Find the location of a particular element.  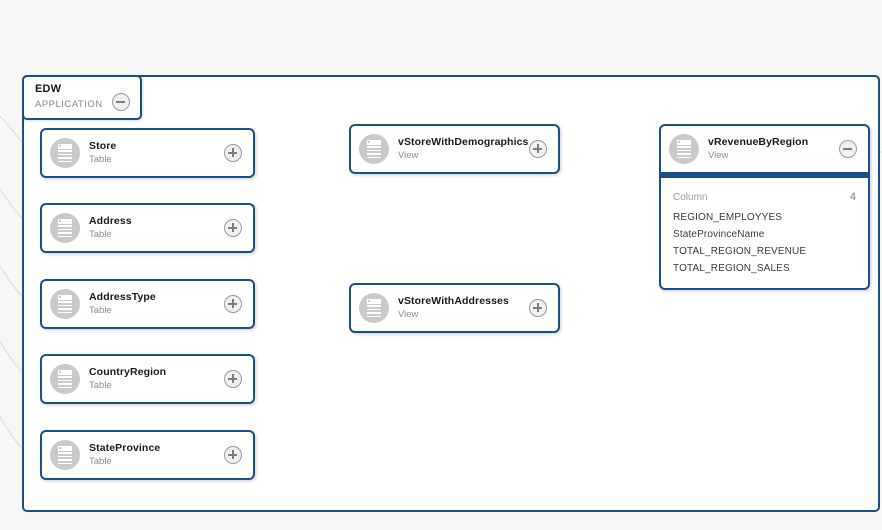

node-v-store-with-addresses-name: vStoreWithAddresses is located at coordinates (453, 301).